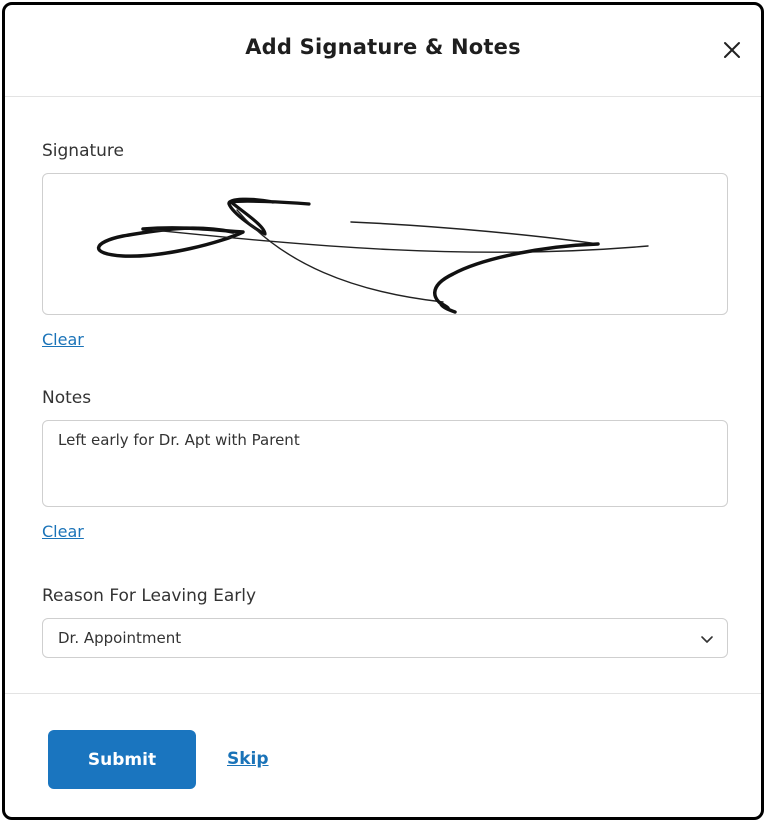 The height and width of the screenshot is (826, 770). Describe the element at coordinates (707, 639) in the screenshot. I see `chevron-down-icon` at that location.